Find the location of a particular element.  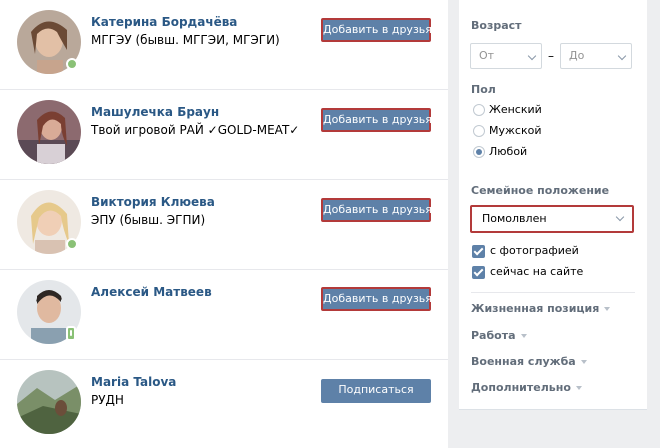

age-to-placeholder: До is located at coordinates (577, 55).